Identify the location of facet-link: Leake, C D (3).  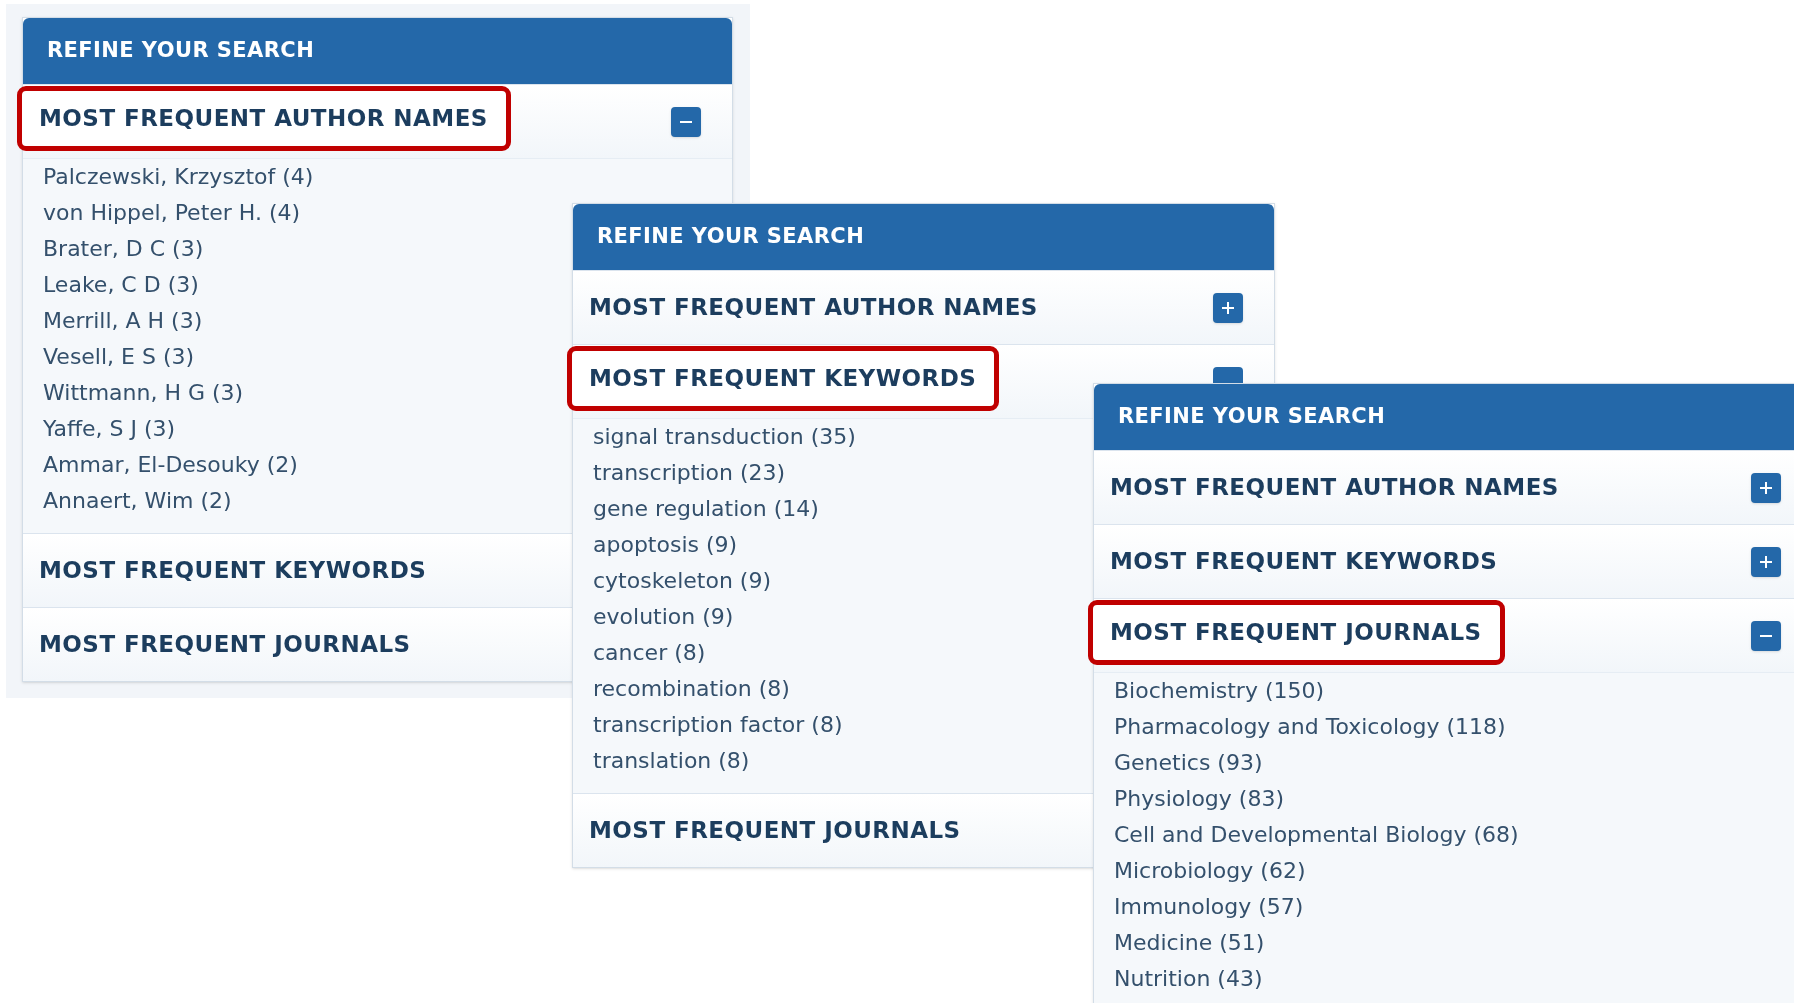
(121, 285).